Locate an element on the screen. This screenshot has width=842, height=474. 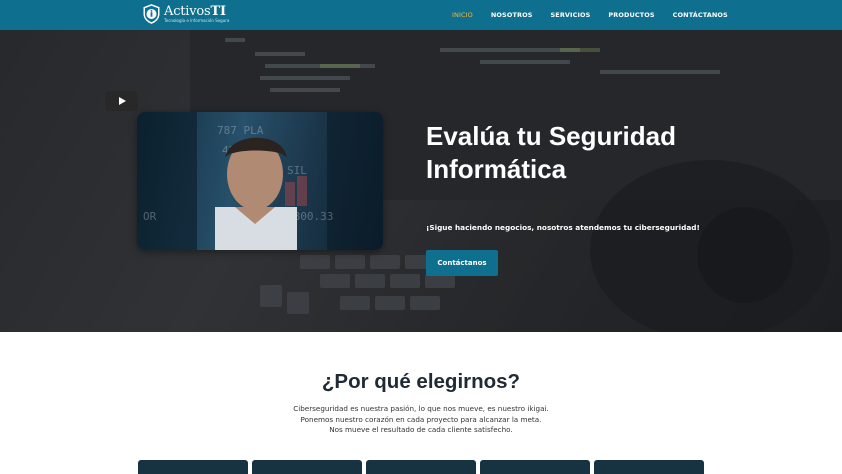
hero-title: Evalúa tu Seguridad Informática is located at coordinates (551, 152).